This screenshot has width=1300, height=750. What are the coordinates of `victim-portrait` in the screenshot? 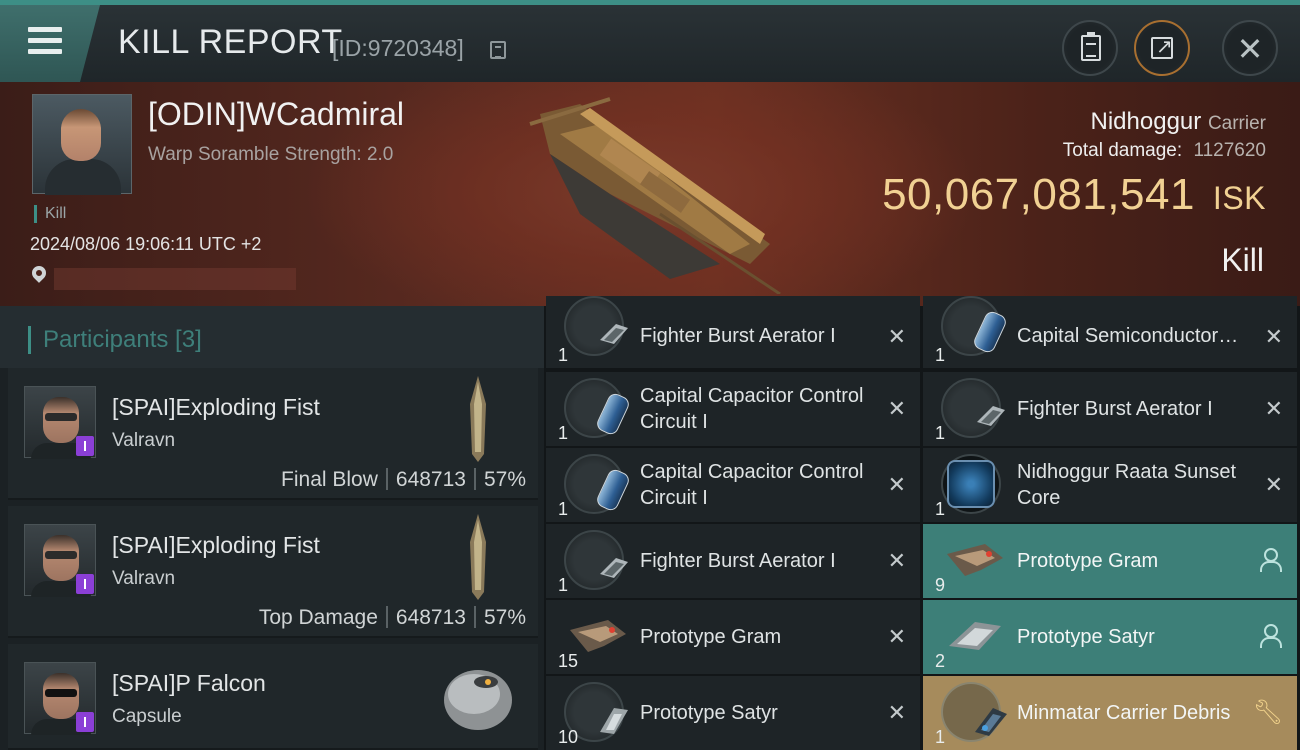 It's located at (82, 144).